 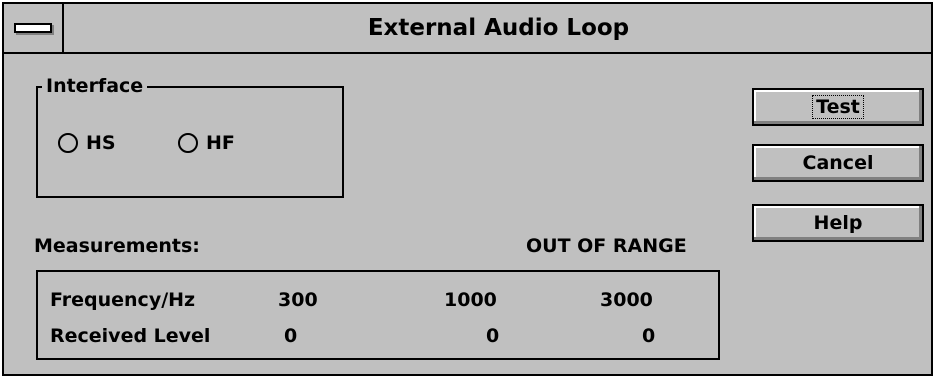 I want to click on cancel-button-label: Cancel, so click(x=838, y=163).